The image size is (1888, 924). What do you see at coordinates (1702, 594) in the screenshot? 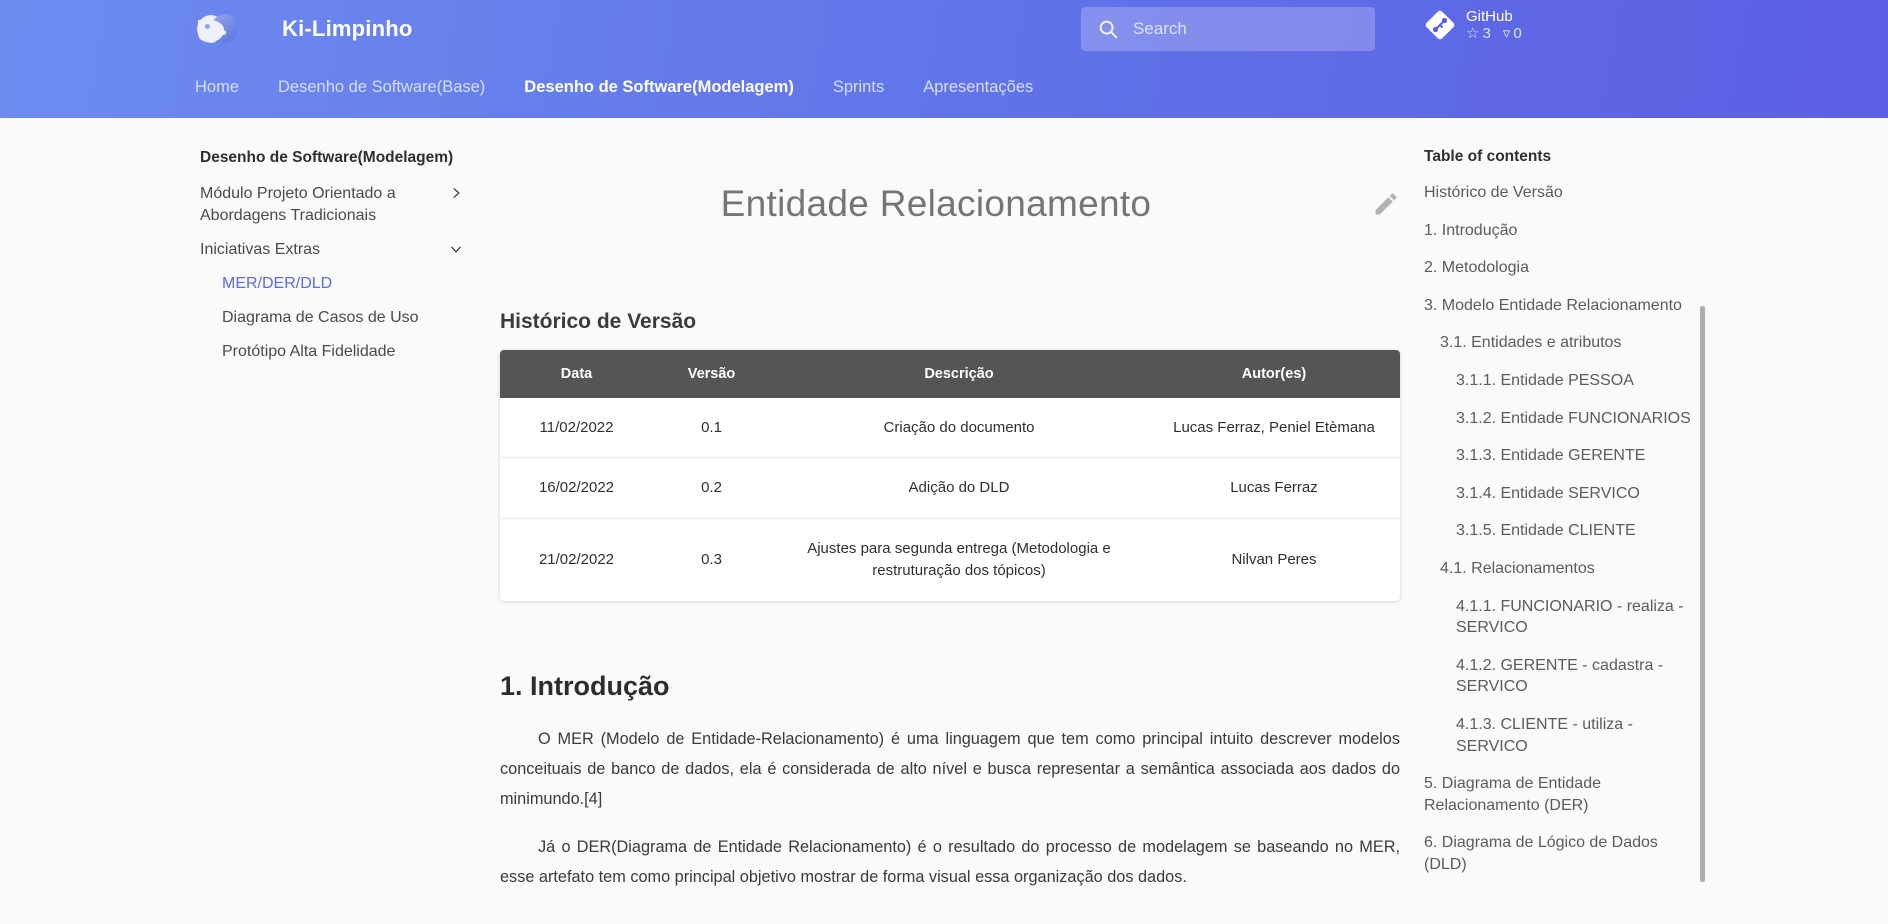
I see `toc-scrollbar` at bounding box center [1702, 594].